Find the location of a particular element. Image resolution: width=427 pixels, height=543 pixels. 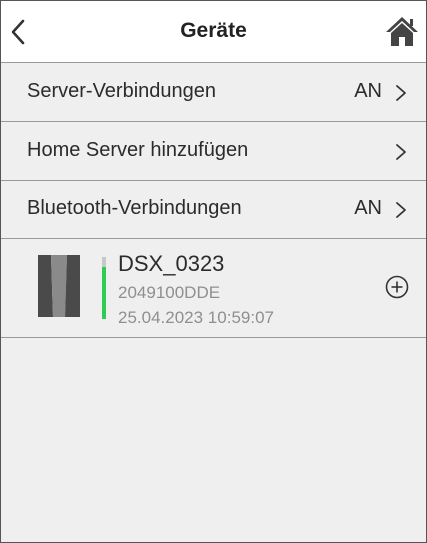

home-icon is located at coordinates (402, 31).